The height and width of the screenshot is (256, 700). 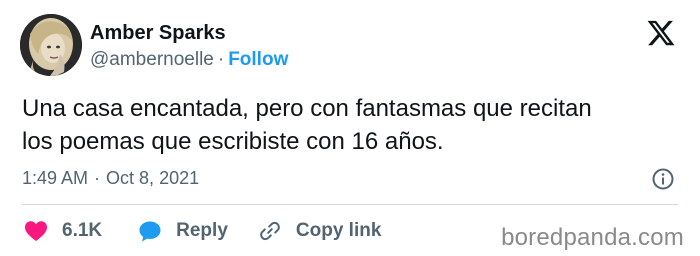 I want to click on avatar, so click(x=51, y=45).